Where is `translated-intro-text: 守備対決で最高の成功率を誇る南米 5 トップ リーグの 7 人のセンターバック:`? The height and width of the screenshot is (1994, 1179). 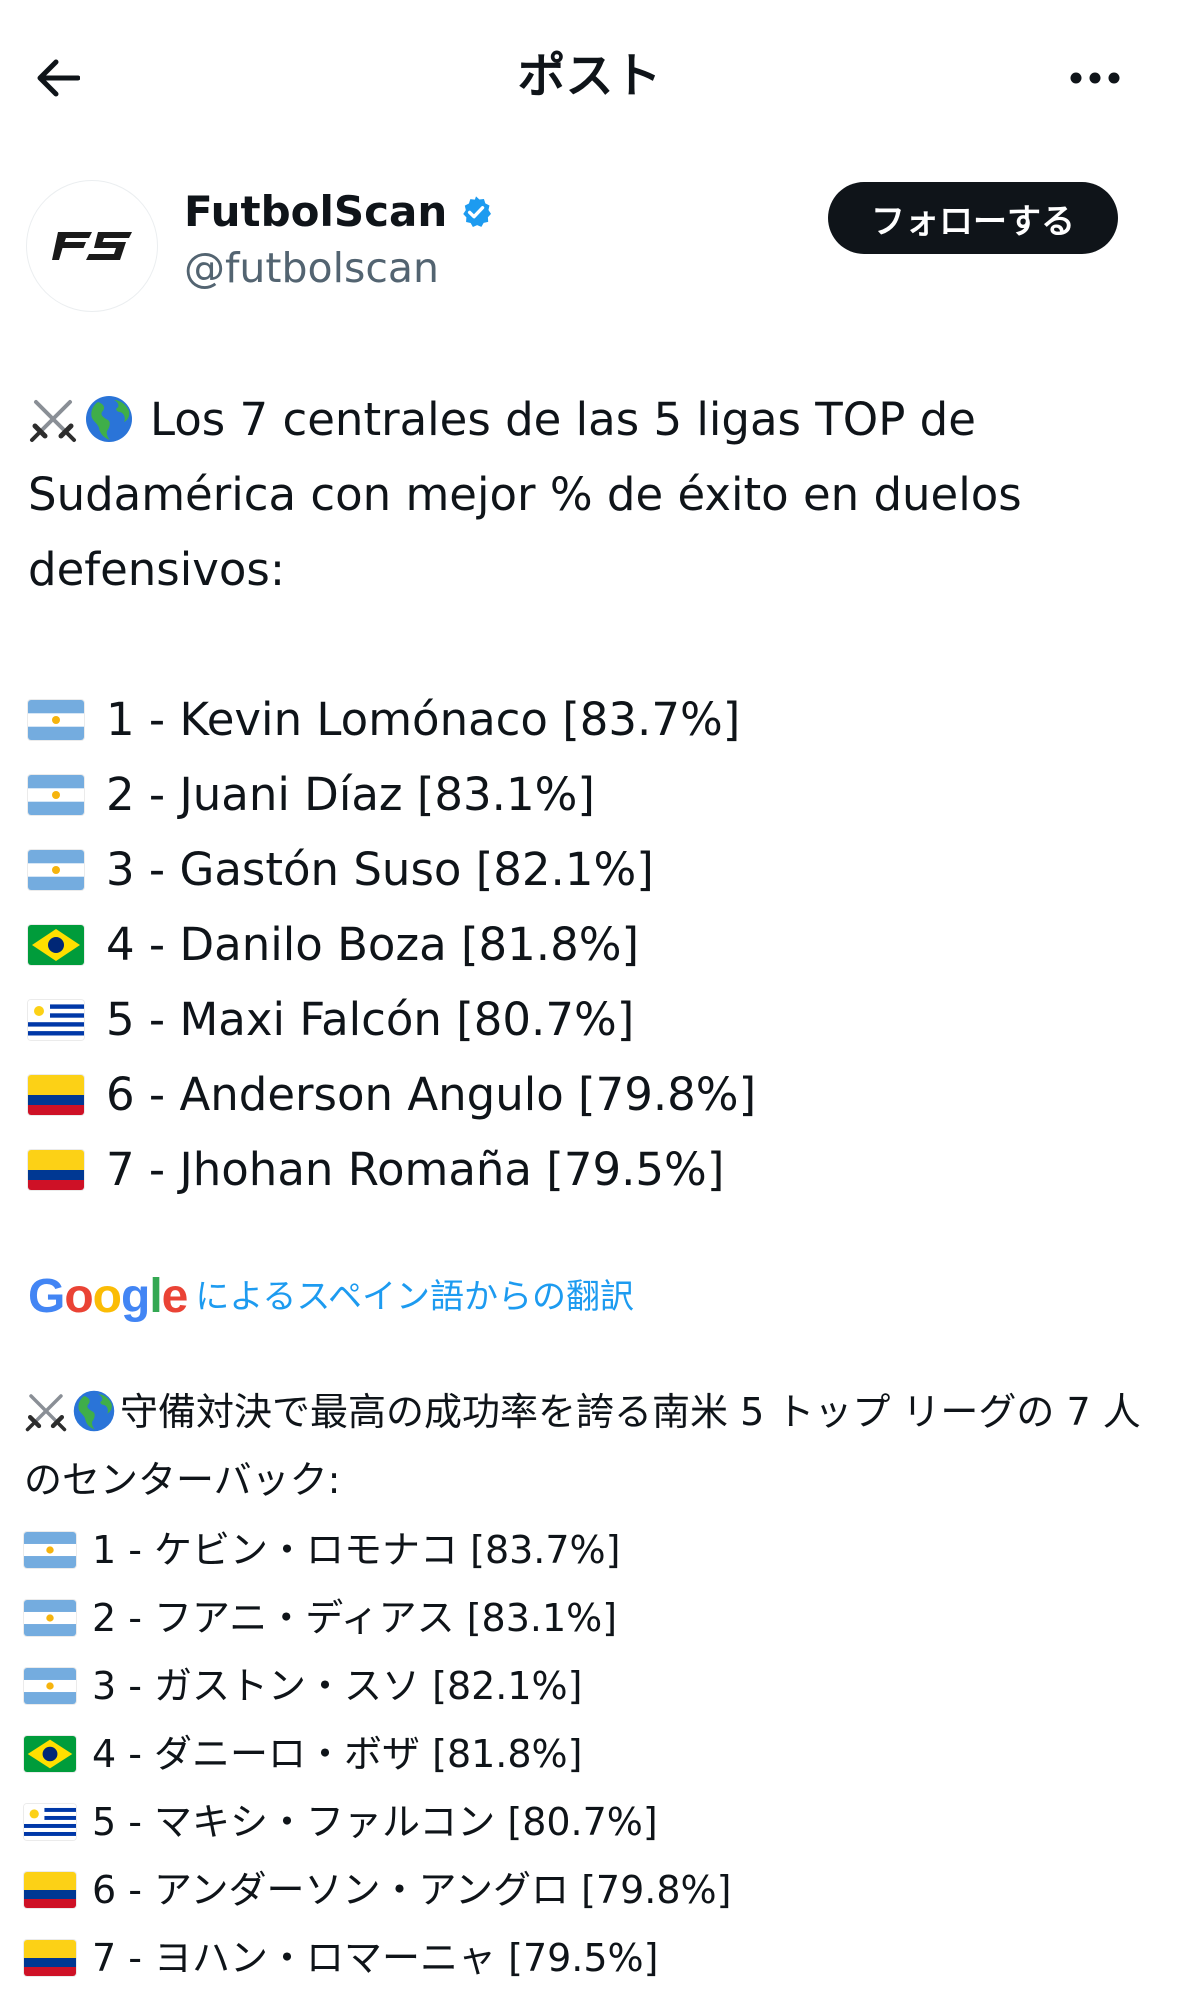 translated-intro-text: 守備対決で最高の成功率を誇る南米 5 トップ リーグの 7 人のセンターバック: is located at coordinates (582, 1446).